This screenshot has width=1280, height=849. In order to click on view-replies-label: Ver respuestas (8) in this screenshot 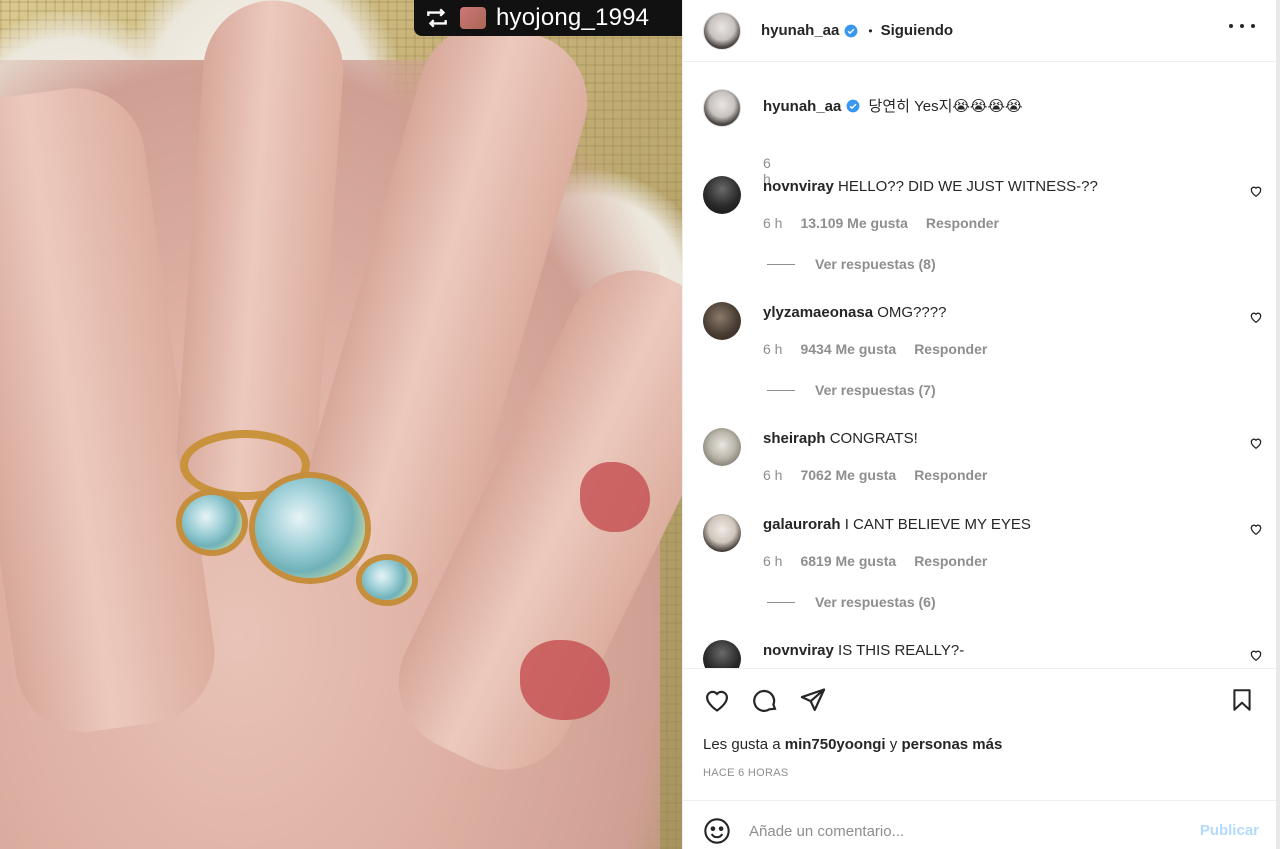, I will do `click(875, 264)`.